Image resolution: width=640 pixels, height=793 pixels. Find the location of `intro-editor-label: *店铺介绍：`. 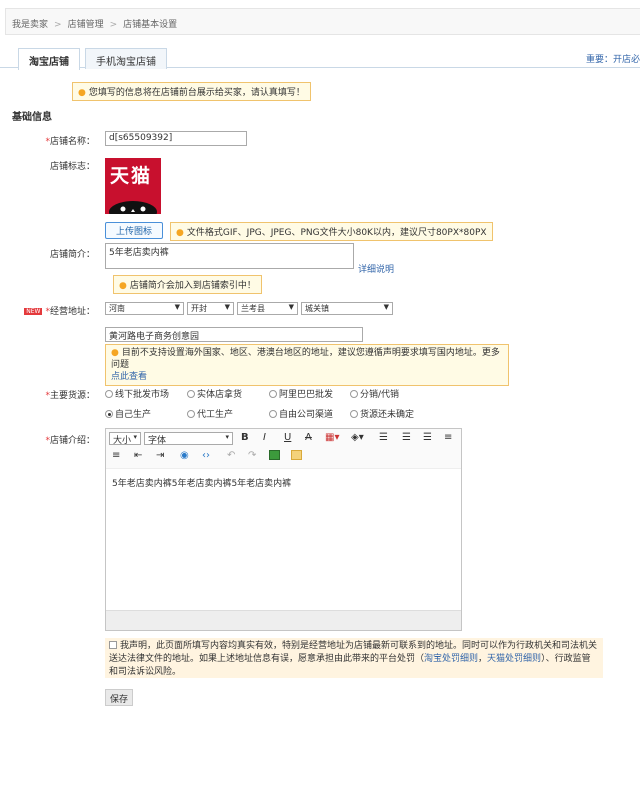

intro-editor-label: *店铺介绍： is located at coordinates (70, 441).